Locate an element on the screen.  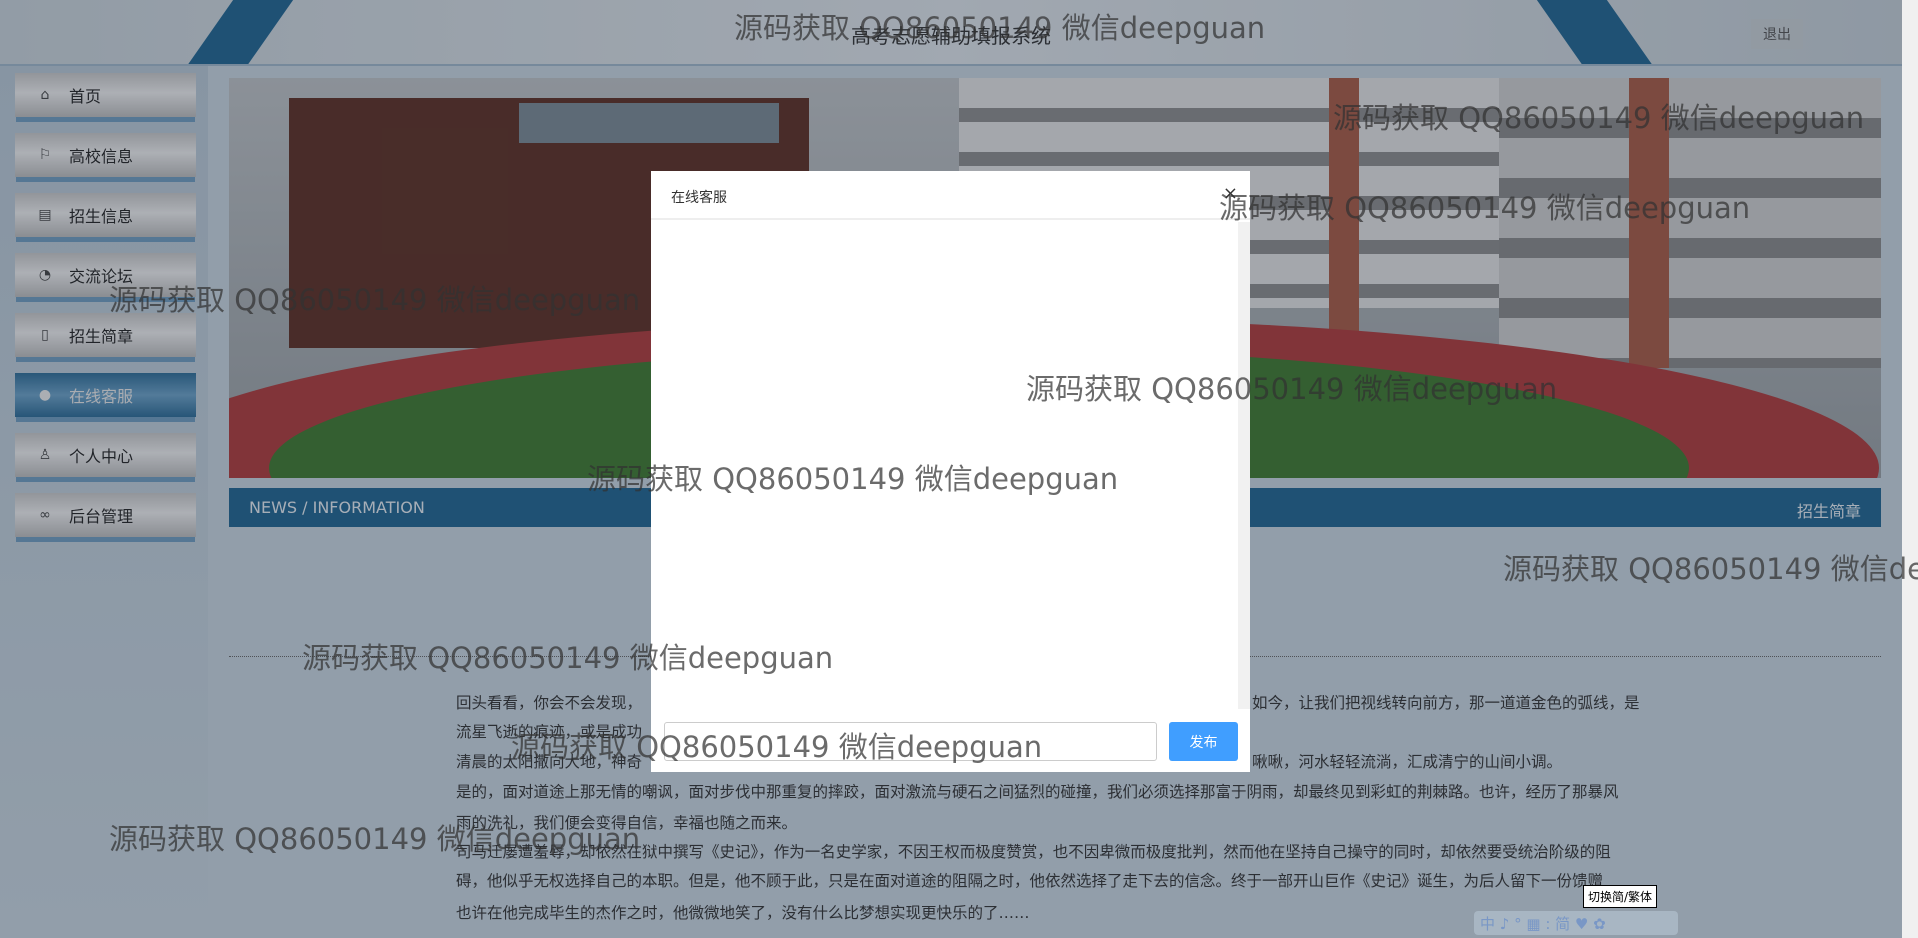
message-input is located at coordinates (910, 741).